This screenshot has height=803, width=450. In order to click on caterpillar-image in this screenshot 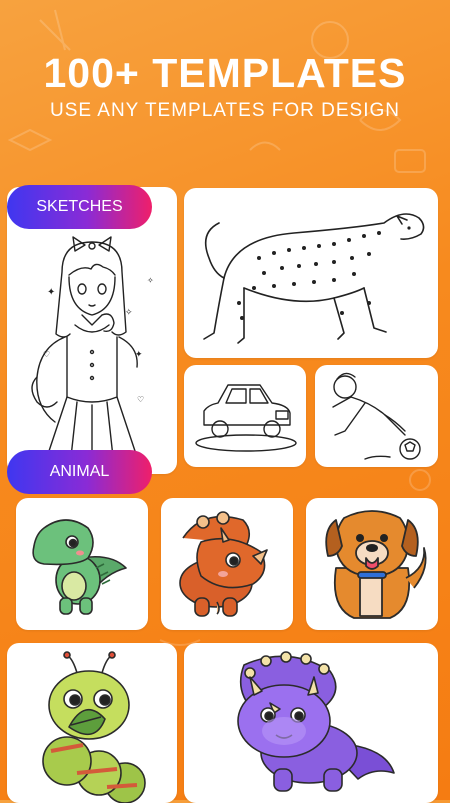, I will do `click(94, 727)`.